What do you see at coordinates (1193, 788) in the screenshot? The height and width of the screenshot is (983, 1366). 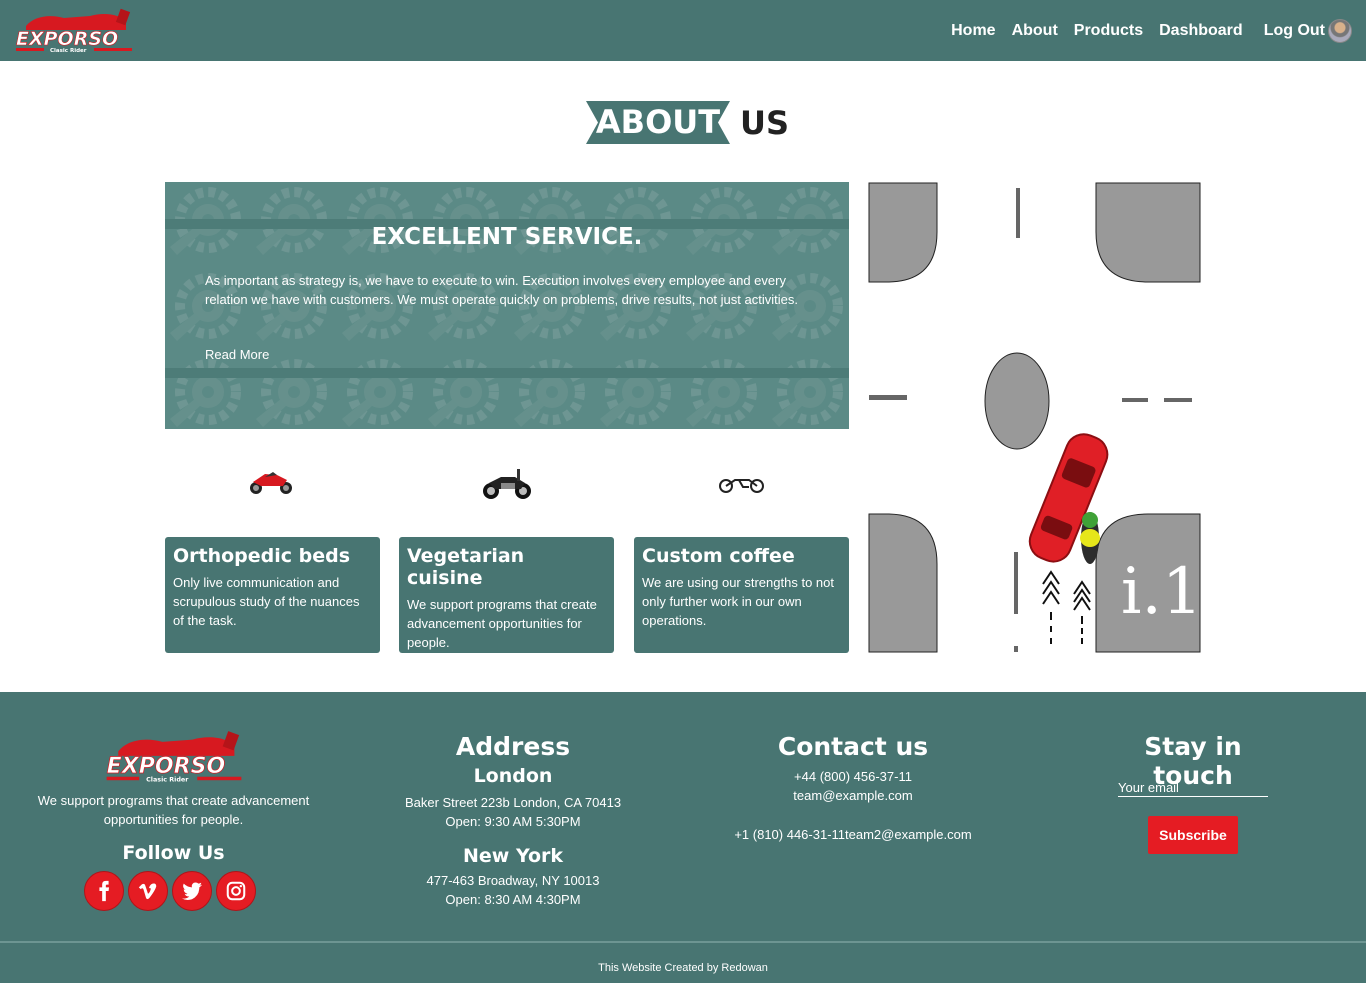 I see `newsletter-email-input` at bounding box center [1193, 788].